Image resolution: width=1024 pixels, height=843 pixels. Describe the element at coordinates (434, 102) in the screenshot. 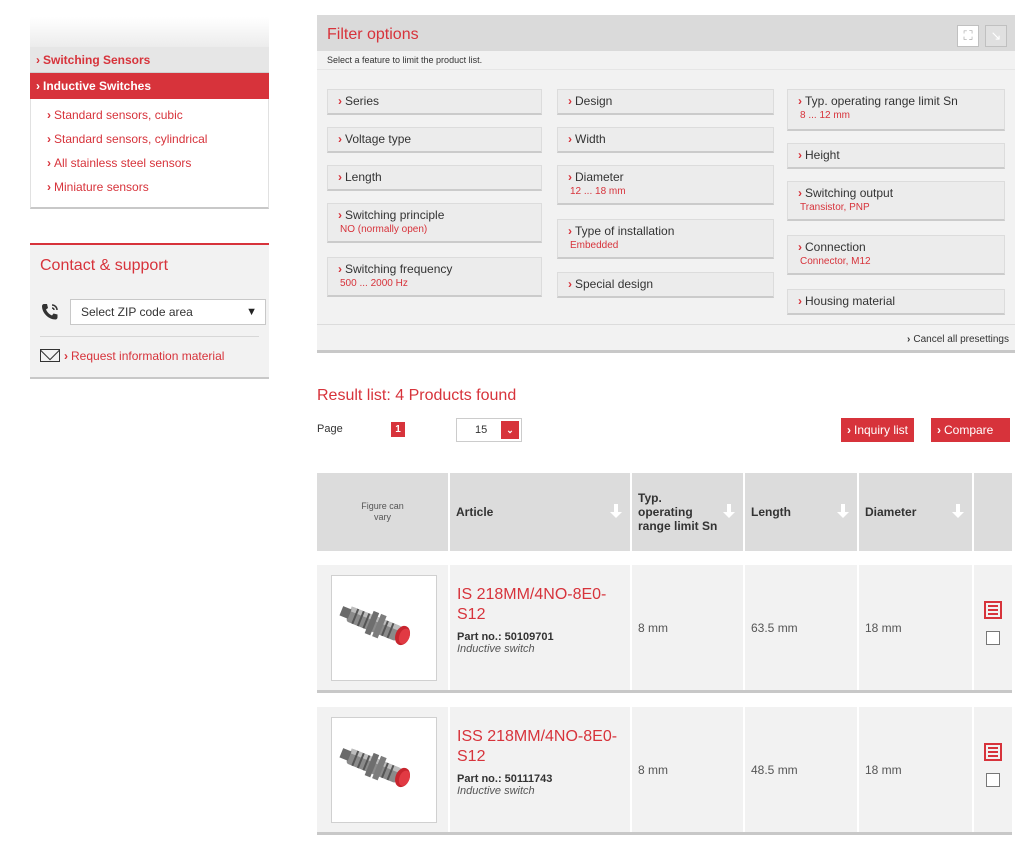

I see `filter-series-button: › Series` at that location.